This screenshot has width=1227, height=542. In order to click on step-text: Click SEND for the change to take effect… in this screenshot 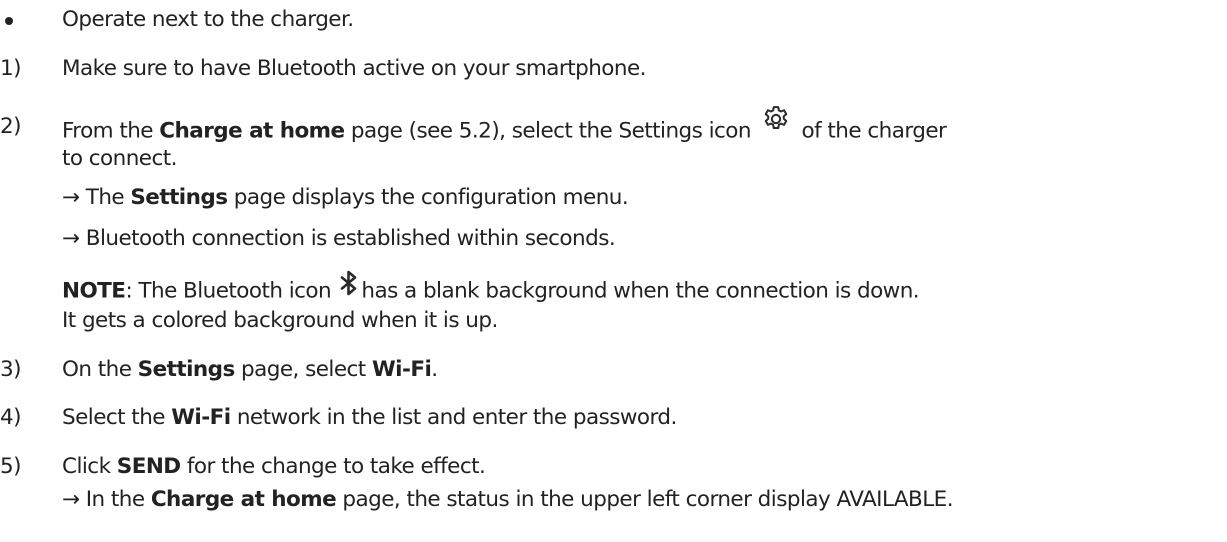, I will do `click(274, 466)`.